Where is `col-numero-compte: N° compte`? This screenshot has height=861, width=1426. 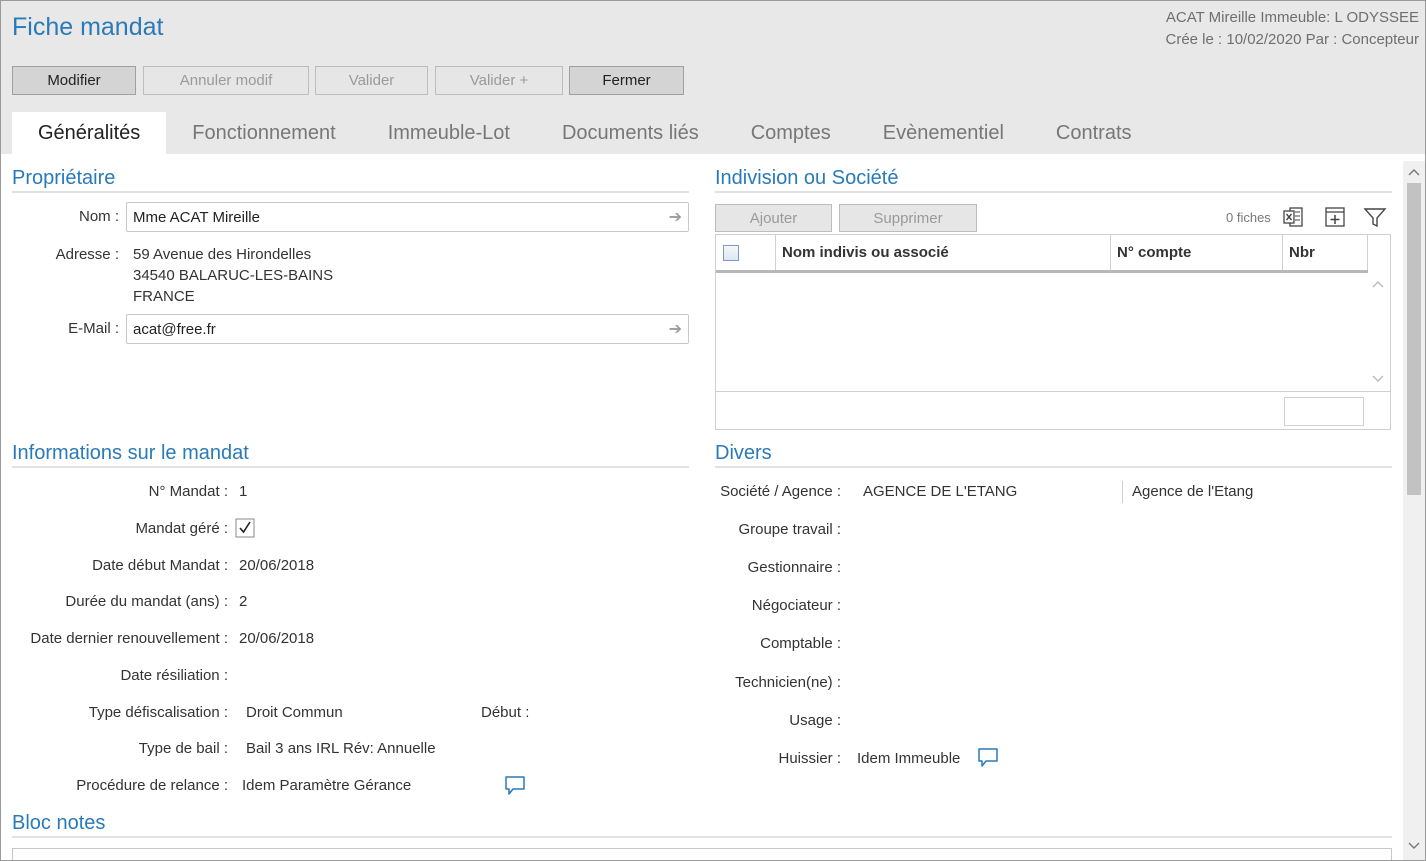
col-numero-compte: N° compte is located at coordinates (1197, 252).